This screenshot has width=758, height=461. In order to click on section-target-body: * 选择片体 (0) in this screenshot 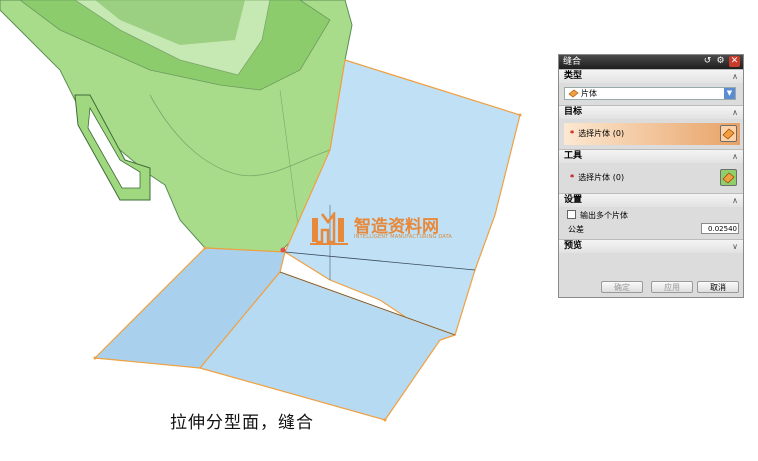, I will do `click(651, 134)`.